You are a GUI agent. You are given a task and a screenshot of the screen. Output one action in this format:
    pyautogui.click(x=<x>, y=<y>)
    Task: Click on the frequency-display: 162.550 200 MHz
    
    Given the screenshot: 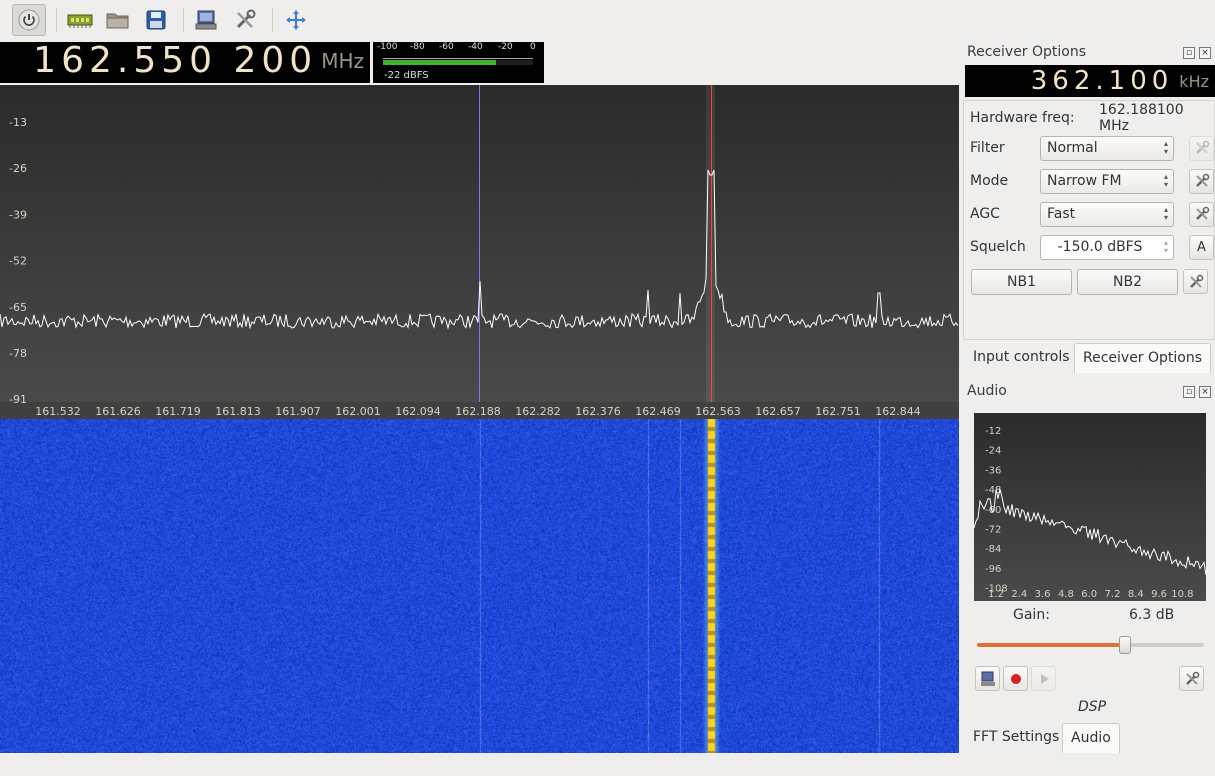 What is the action you would take?
    pyautogui.click(x=185, y=61)
    